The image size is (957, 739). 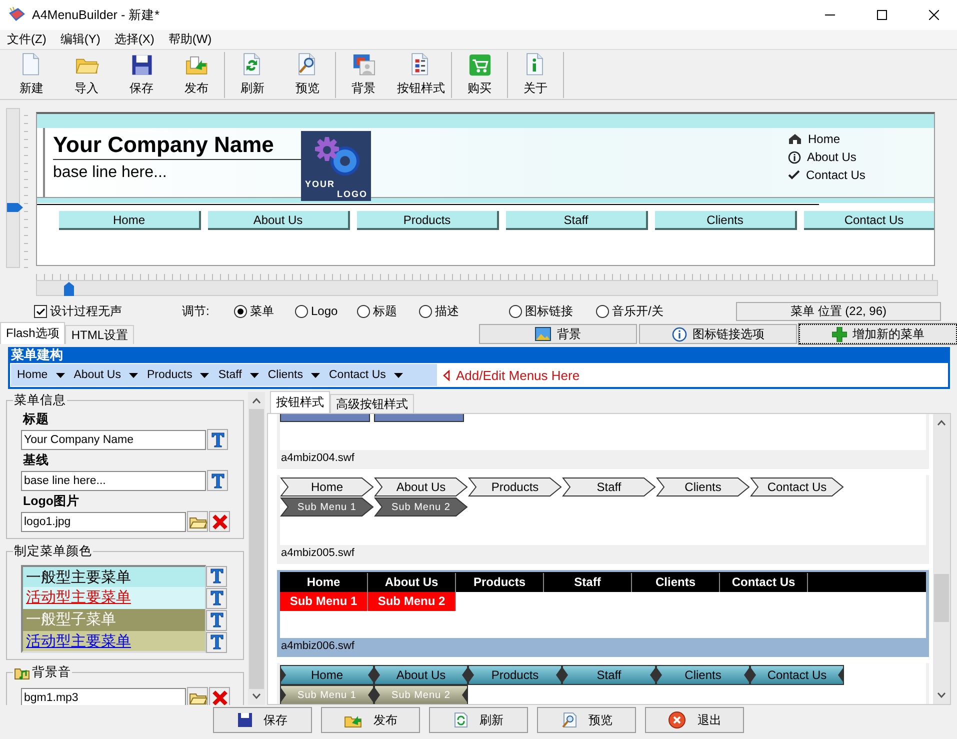 What do you see at coordinates (96, 15) in the screenshot?
I see `window-title: A4MenuBuilder - 新建*` at bounding box center [96, 15].